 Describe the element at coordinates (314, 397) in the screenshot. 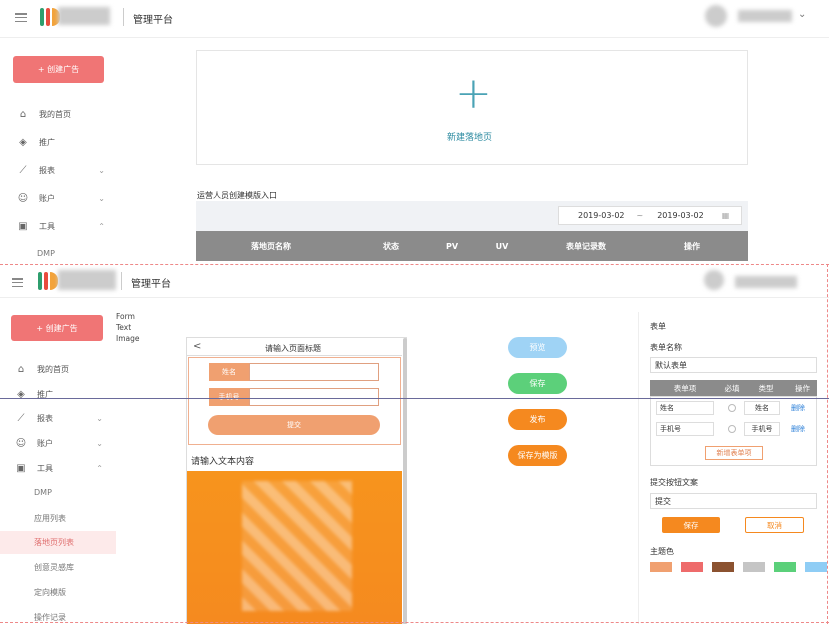

I see `field-phone-input` at that location.